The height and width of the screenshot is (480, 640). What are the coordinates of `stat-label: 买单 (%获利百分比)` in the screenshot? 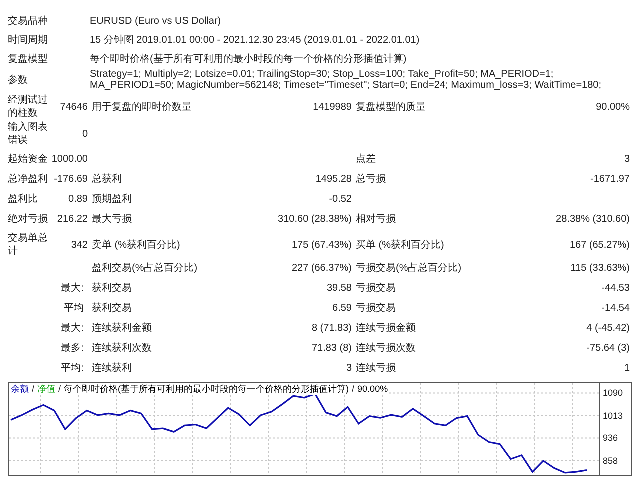 It's located at (400, 245).